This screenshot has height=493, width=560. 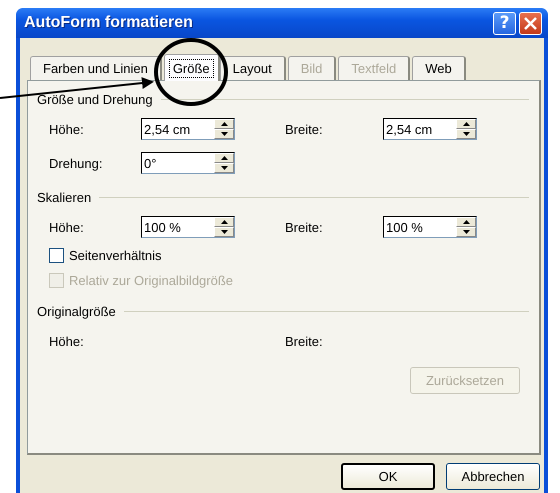 What do you see at coordinates (109, 23) in the screenshot?
I see `window-title: AutoForm formatieren` at bounding box center [109, 23].